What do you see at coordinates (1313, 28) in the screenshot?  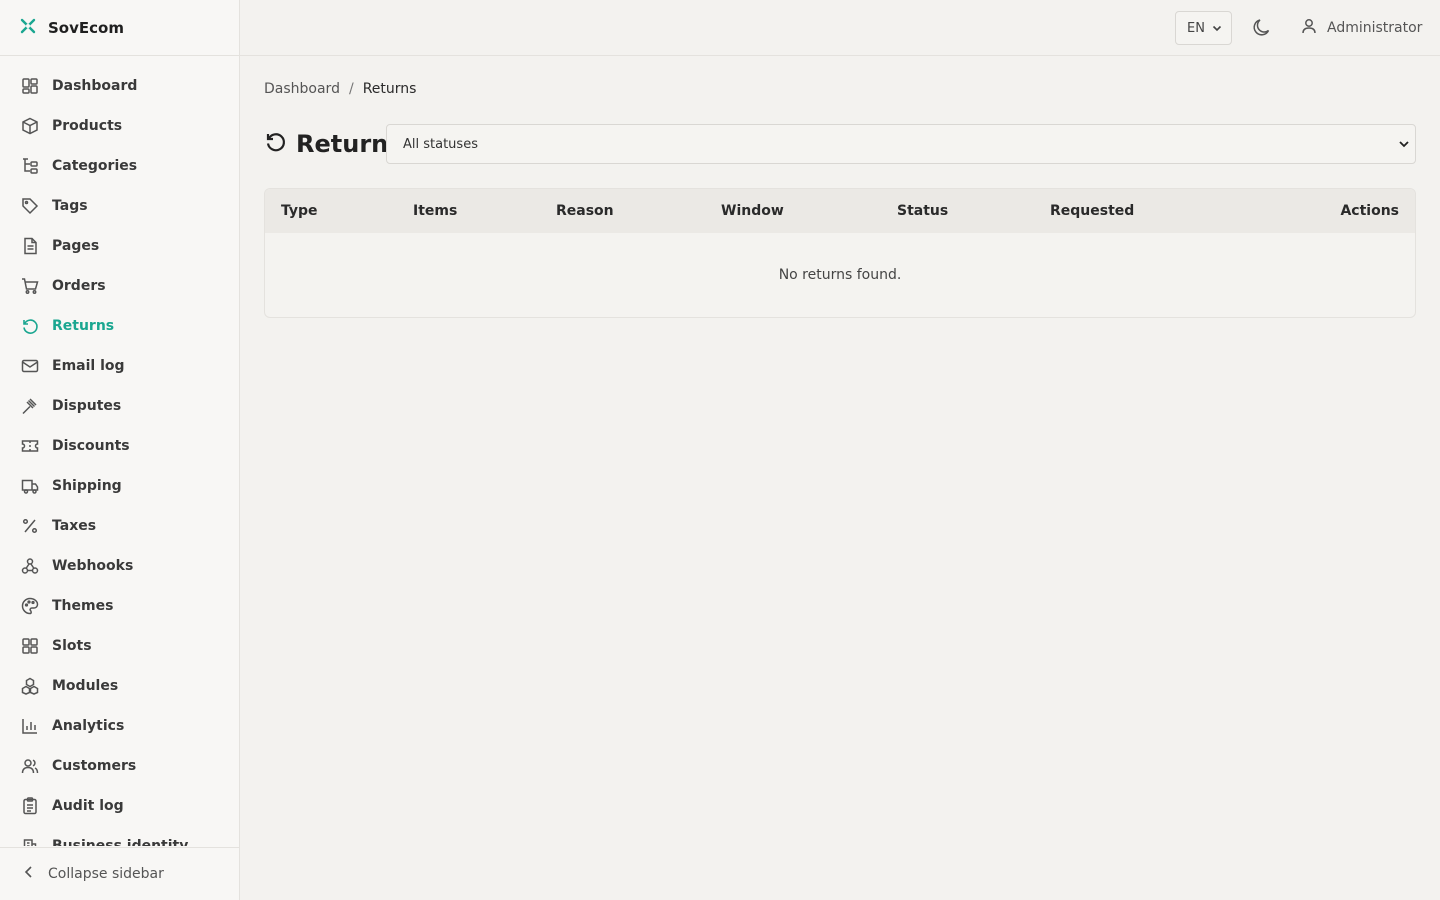 I see `user-icon` at bounding box center [1313, 28].